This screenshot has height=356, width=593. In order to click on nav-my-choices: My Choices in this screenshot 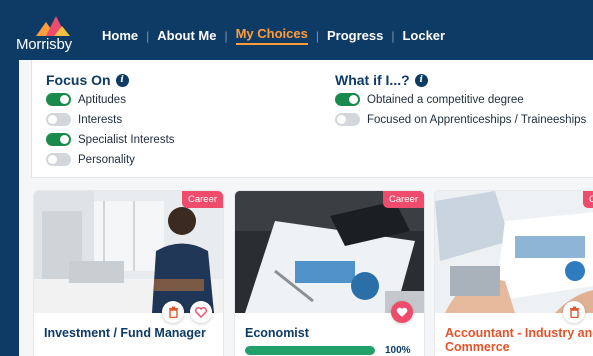, I will do `click(271, 35)`.